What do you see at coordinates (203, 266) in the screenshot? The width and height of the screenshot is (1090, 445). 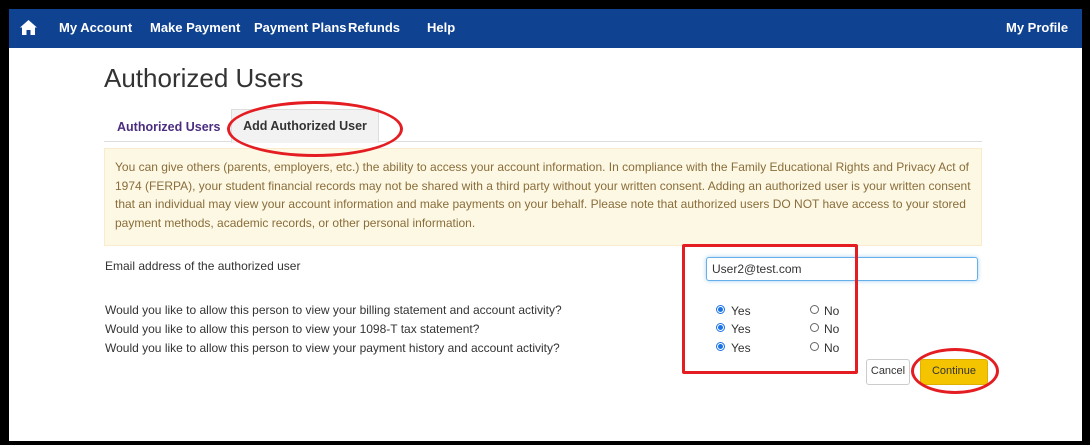 I see `email-label: Email address of the authorized user` at bounding box center [203, 266].